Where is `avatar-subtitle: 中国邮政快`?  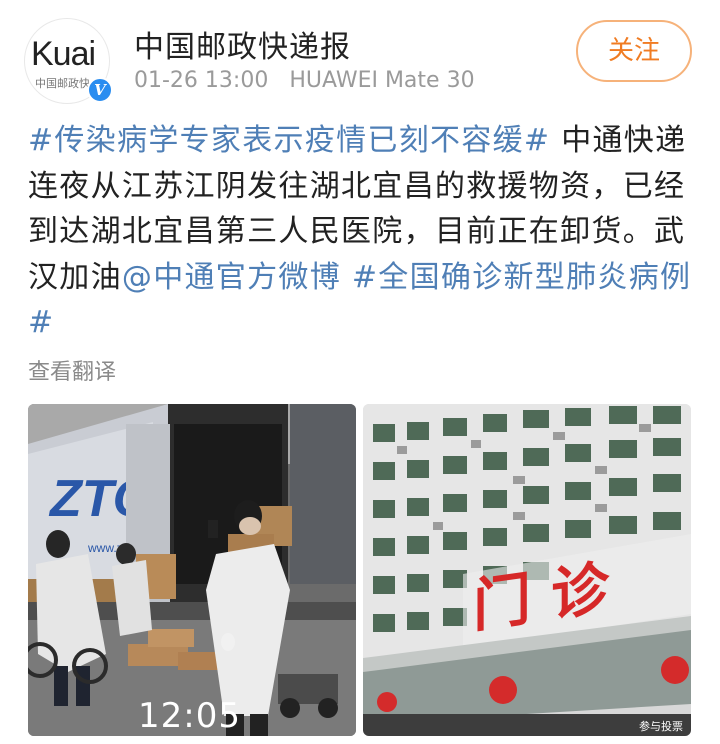 avatar-subtitle: 中国邮政快 is located at coordinates (62, 83).